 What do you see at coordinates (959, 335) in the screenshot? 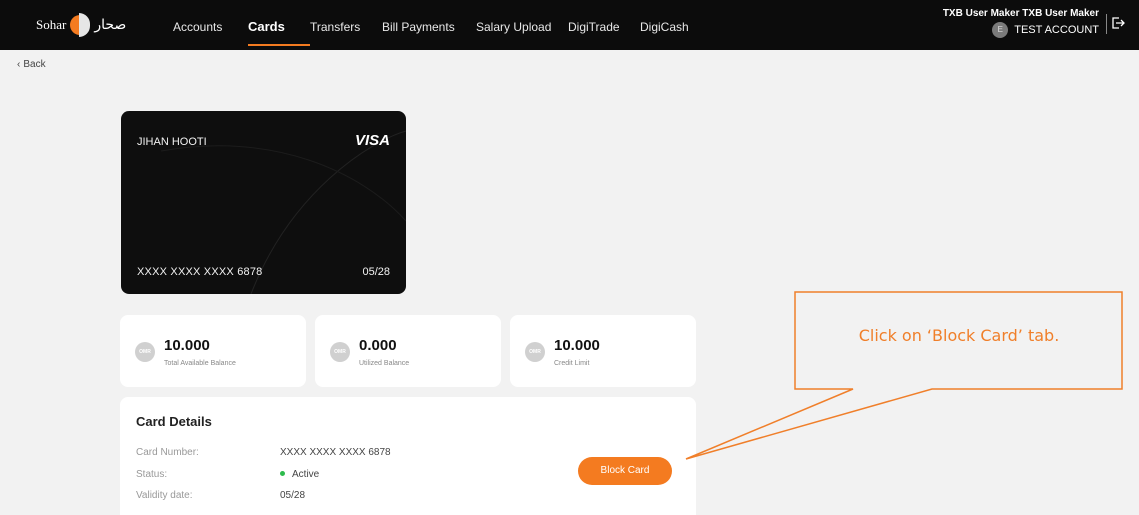
I see `callout-text: Click on ‘Block Card’ tab.` at bounding box center [959, 335].